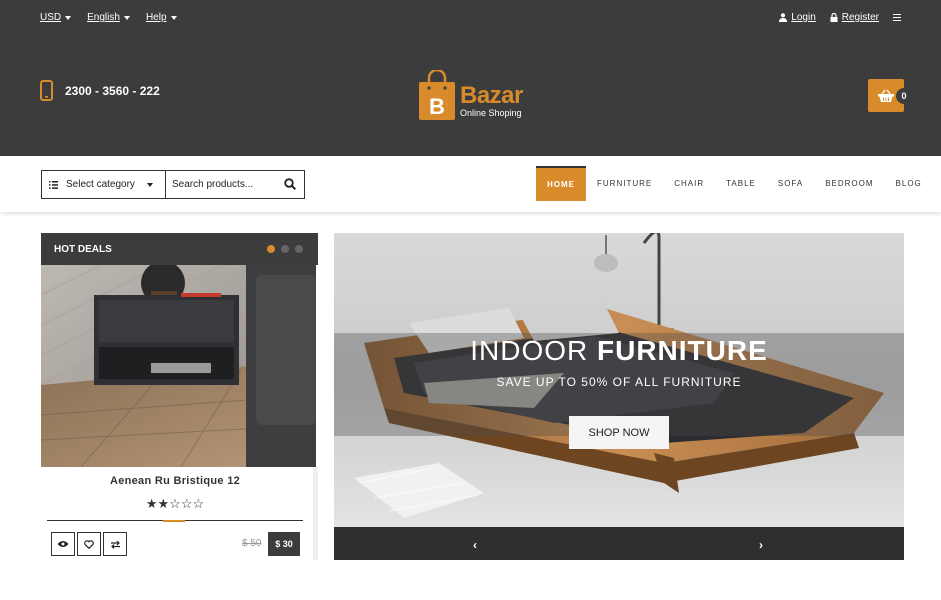 The width and height of the screenshot is (941, 600). I want to click on cart-count-badge: 0, so click(904, 96).